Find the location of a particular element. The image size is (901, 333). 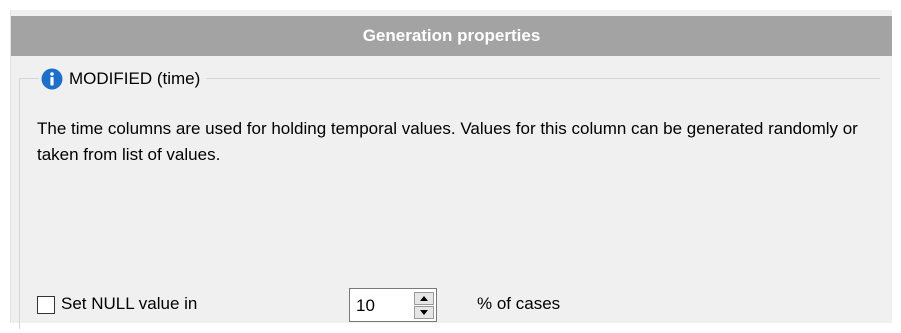

info-icon is located at coordinates (52, 79).